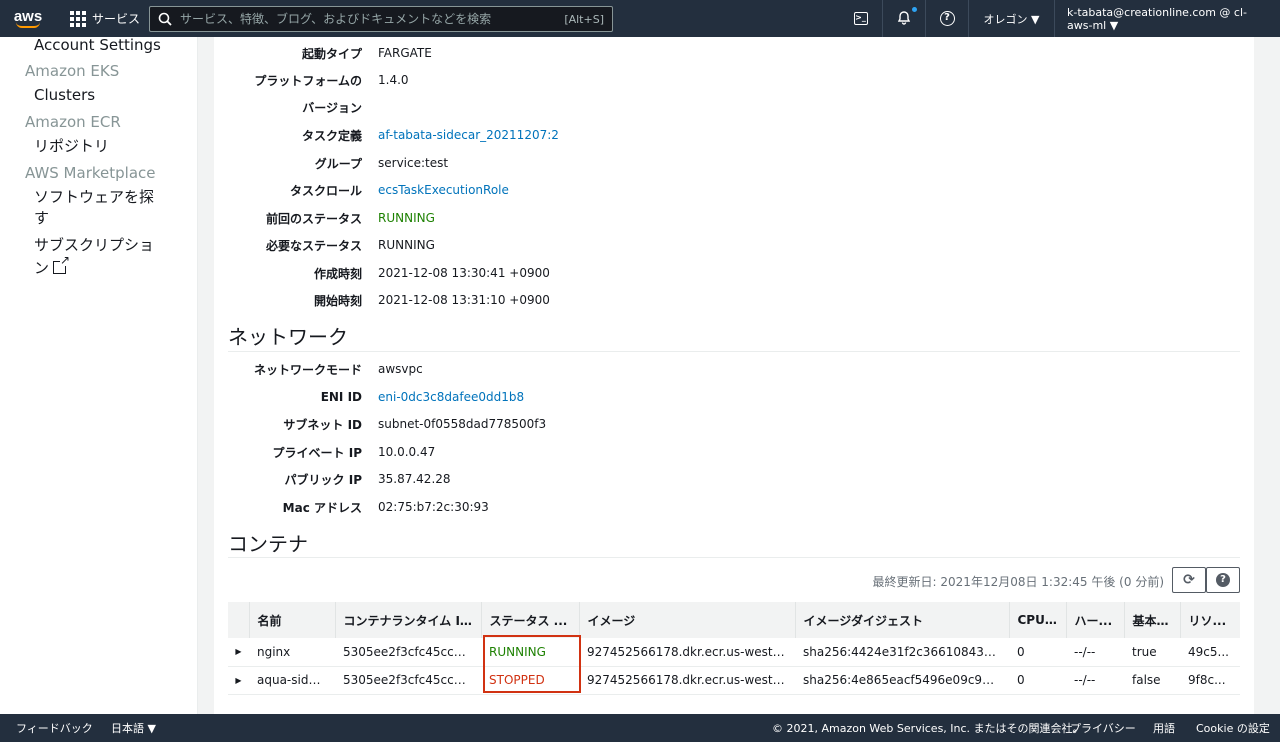 The width and height of the screenshot is (1280, 742). What do you see at coordinates (686, 620) in the screenshot?
I see `column-header-image: イメージ` at bounding box center [686, 620].